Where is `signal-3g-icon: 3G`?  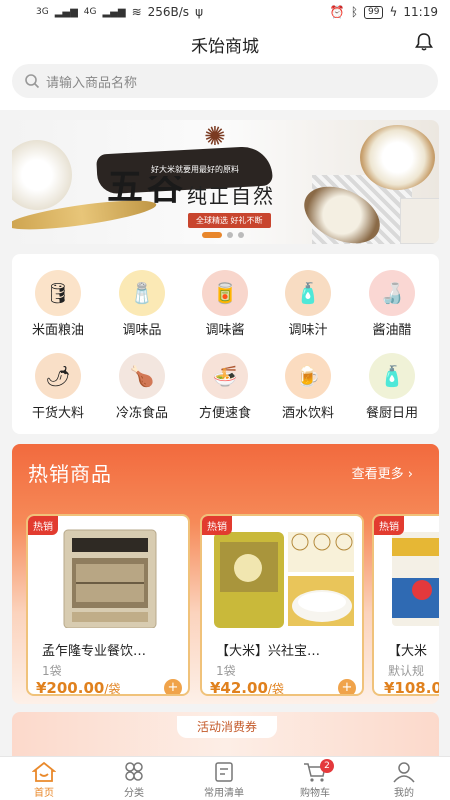 signal-3g-icon: 3G is located at coordinates (42, 11).